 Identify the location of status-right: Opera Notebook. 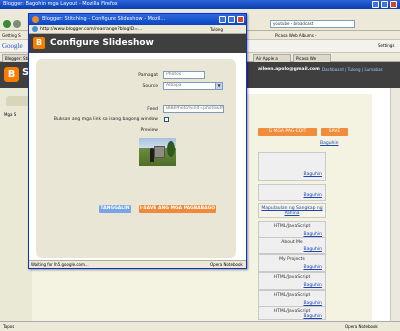
(361, 326).